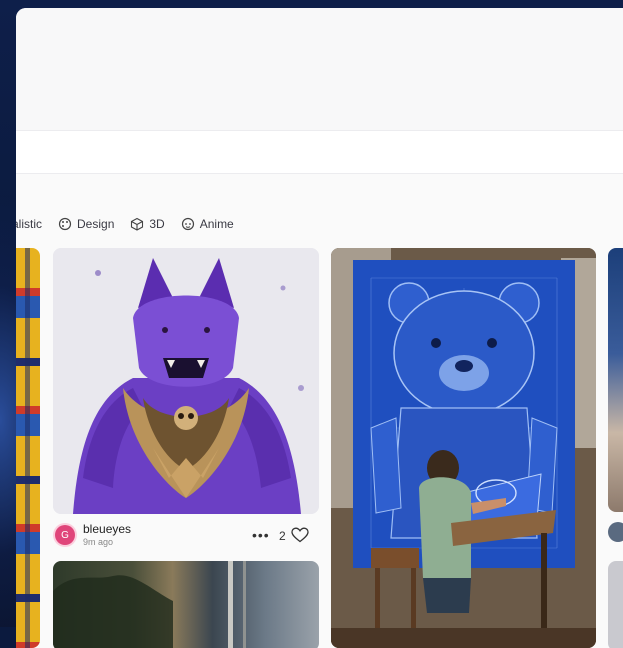  I want to click on forest-image, so click(149, 604).